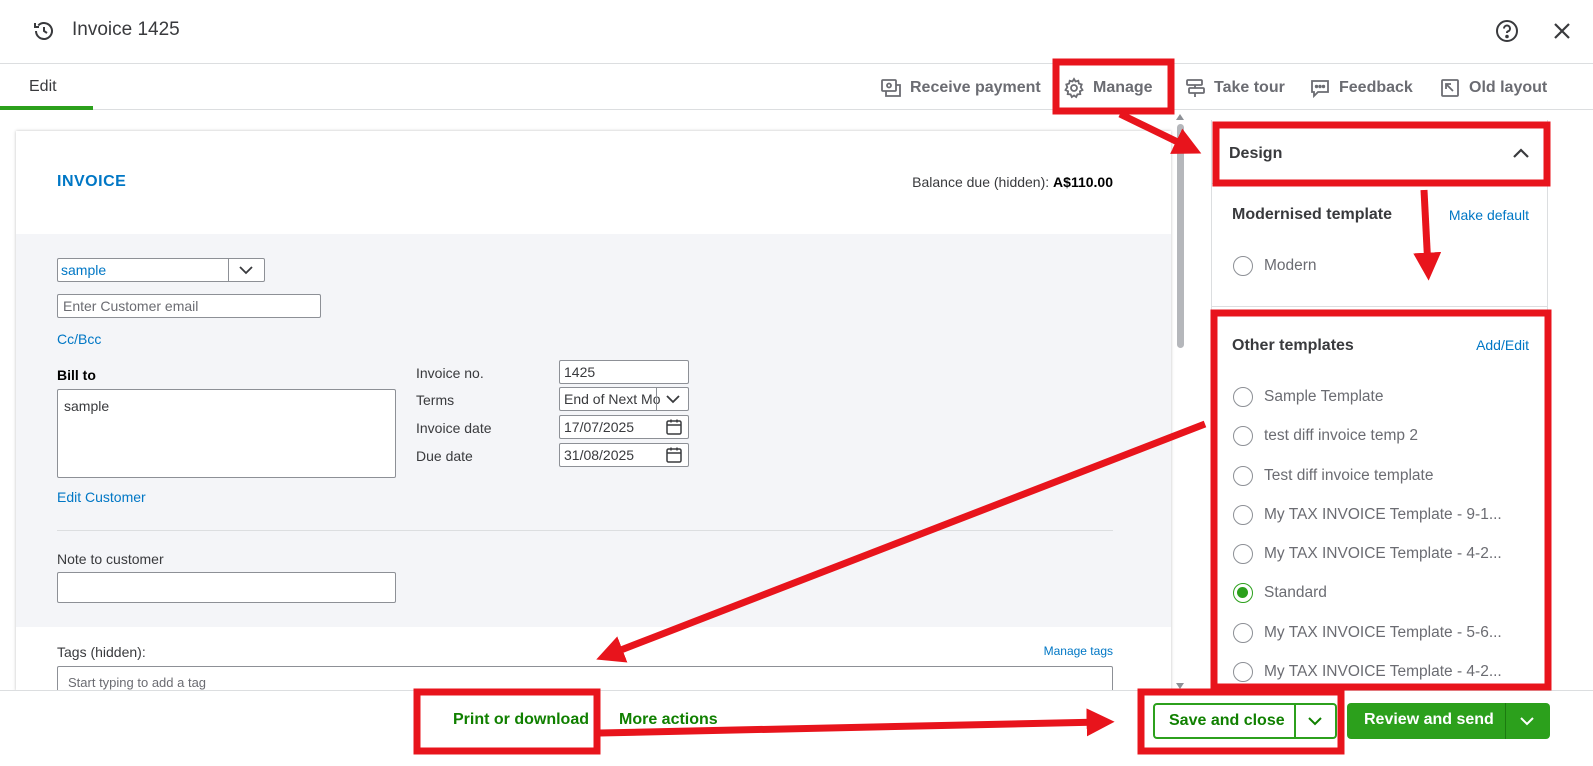  What do you see at coordinates (1376, 87) in the screenshot?
I see `feedback-label: Feedback` at bounding box center [1376, 87].